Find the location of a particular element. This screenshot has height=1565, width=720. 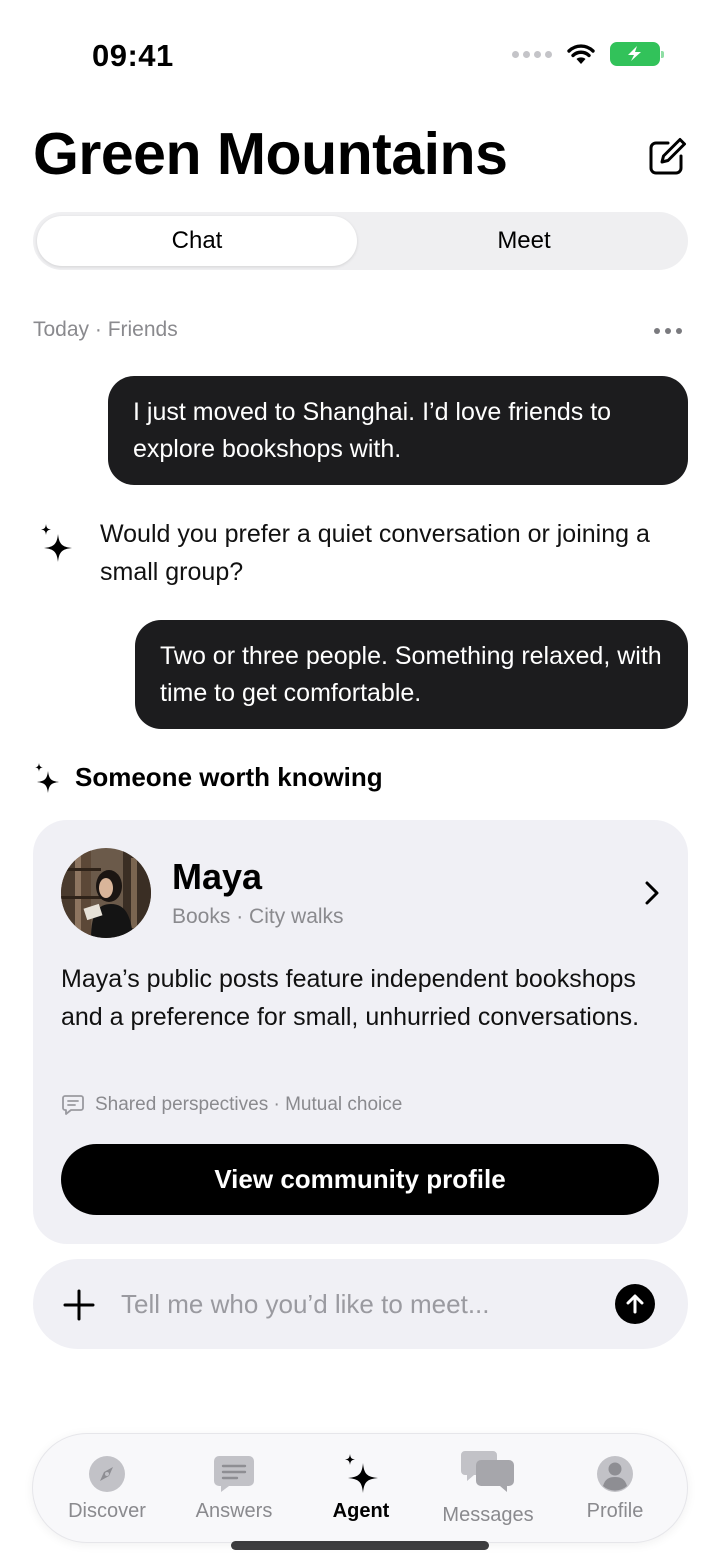

composer is located at coordinates (360, 1304).